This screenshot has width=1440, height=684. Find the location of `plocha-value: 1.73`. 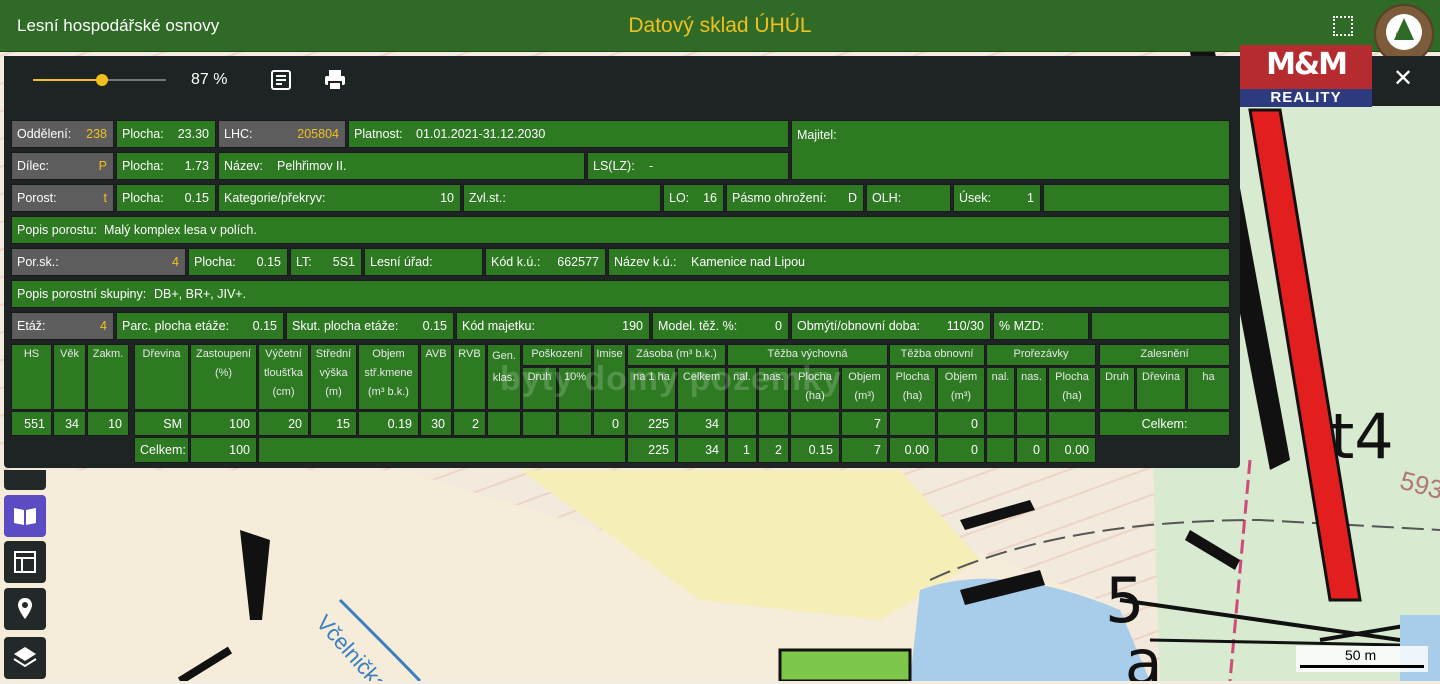

plocha-value: 1.73 is located at coordinates (196, 166).